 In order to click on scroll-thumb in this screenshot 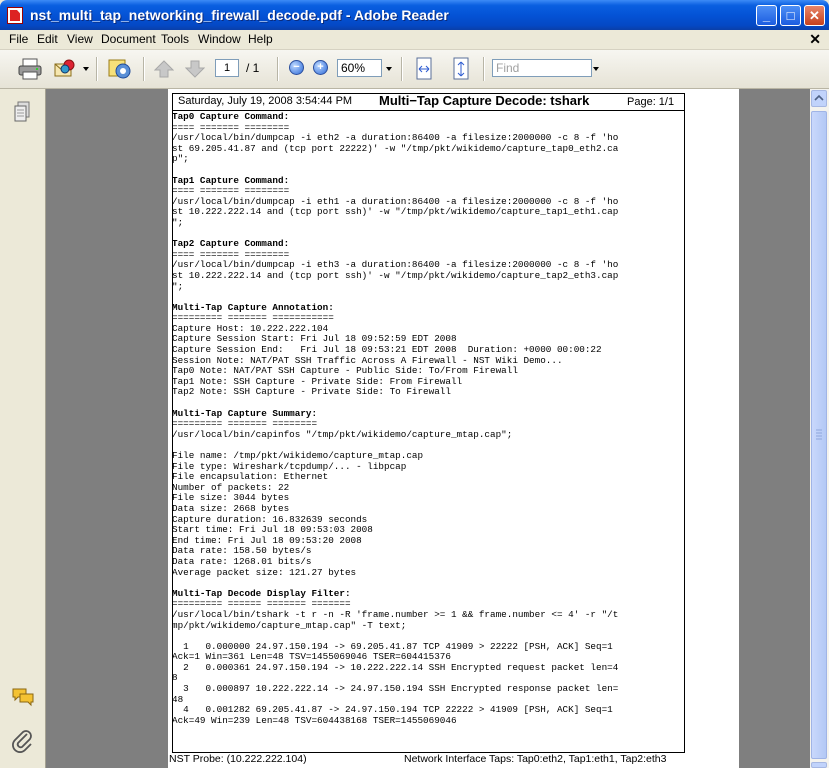, I will do `click(819, 435)`.